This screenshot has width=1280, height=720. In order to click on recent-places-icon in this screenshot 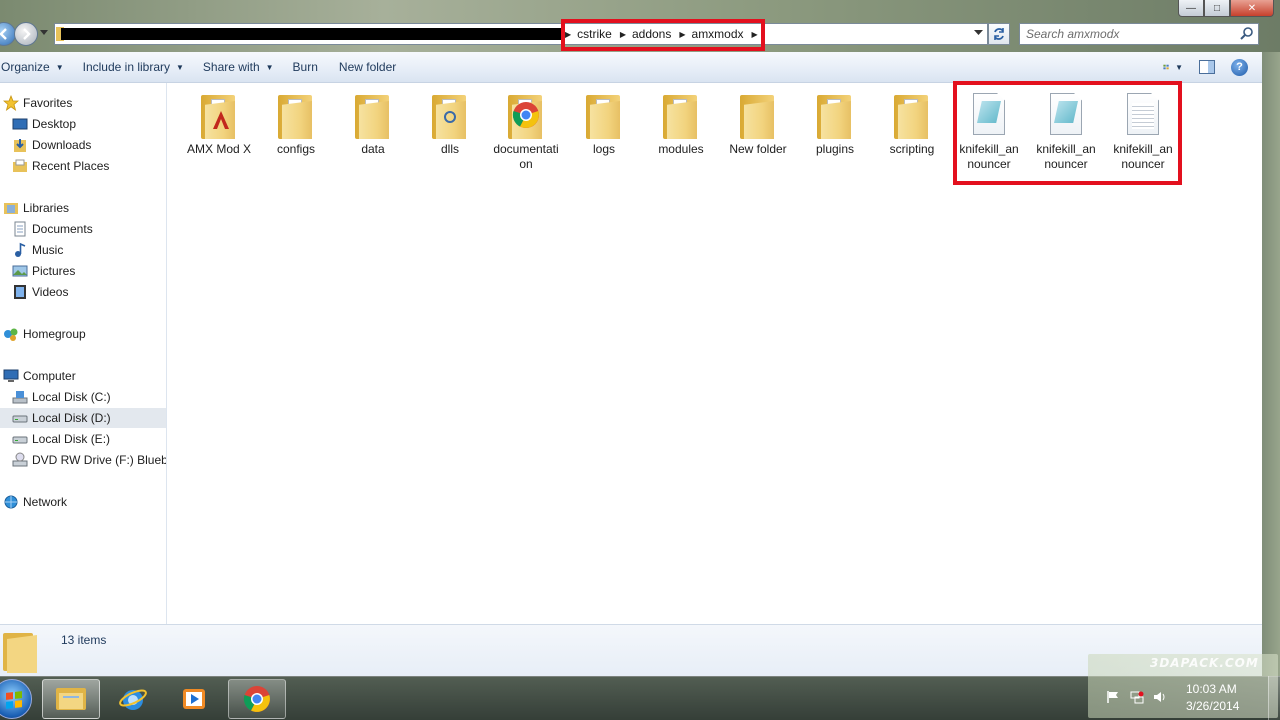, I will do `click(20, 166)`.